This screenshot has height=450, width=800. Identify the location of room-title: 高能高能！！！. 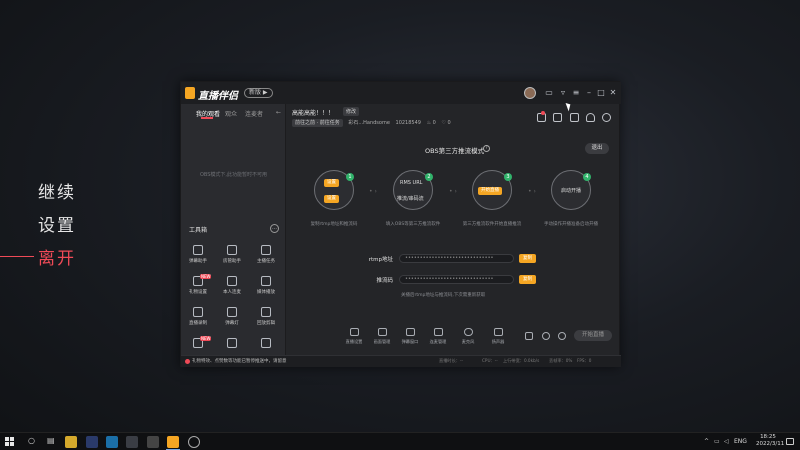
(313, 113).